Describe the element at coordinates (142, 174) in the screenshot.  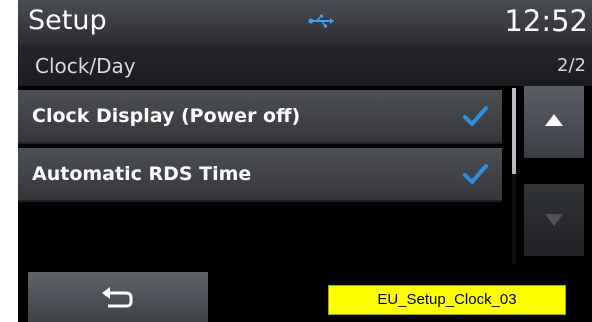
I see `option-label: Automatic RDS Time` at that location.